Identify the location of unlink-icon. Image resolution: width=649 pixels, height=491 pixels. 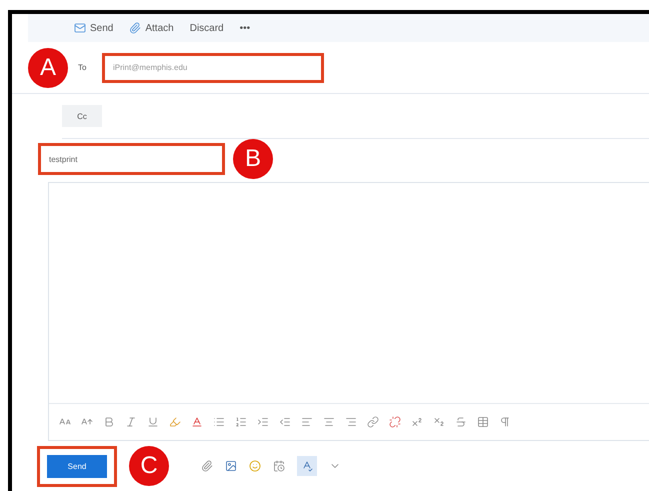
(395, 422).